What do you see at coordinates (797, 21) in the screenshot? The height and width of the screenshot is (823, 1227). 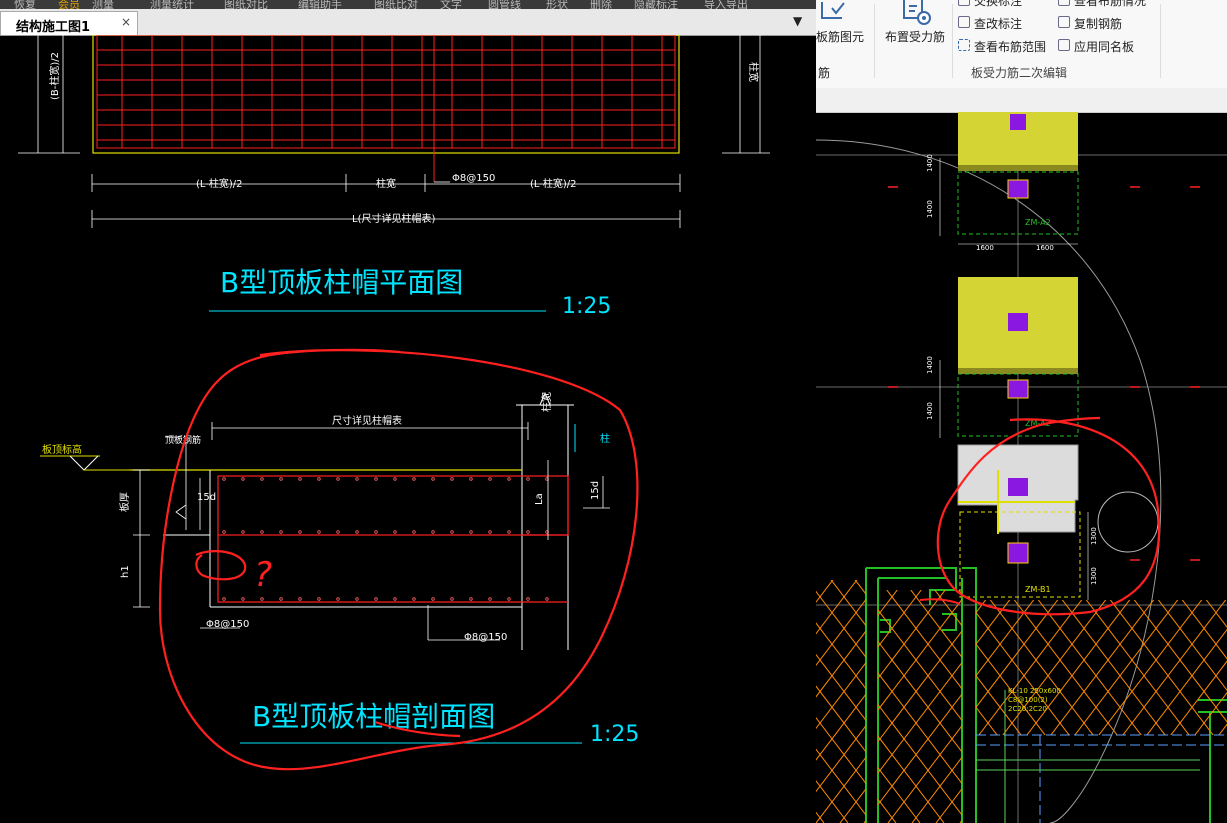 I see `tab-dropdown-icon: ▼` at bounding box center [797, 21].